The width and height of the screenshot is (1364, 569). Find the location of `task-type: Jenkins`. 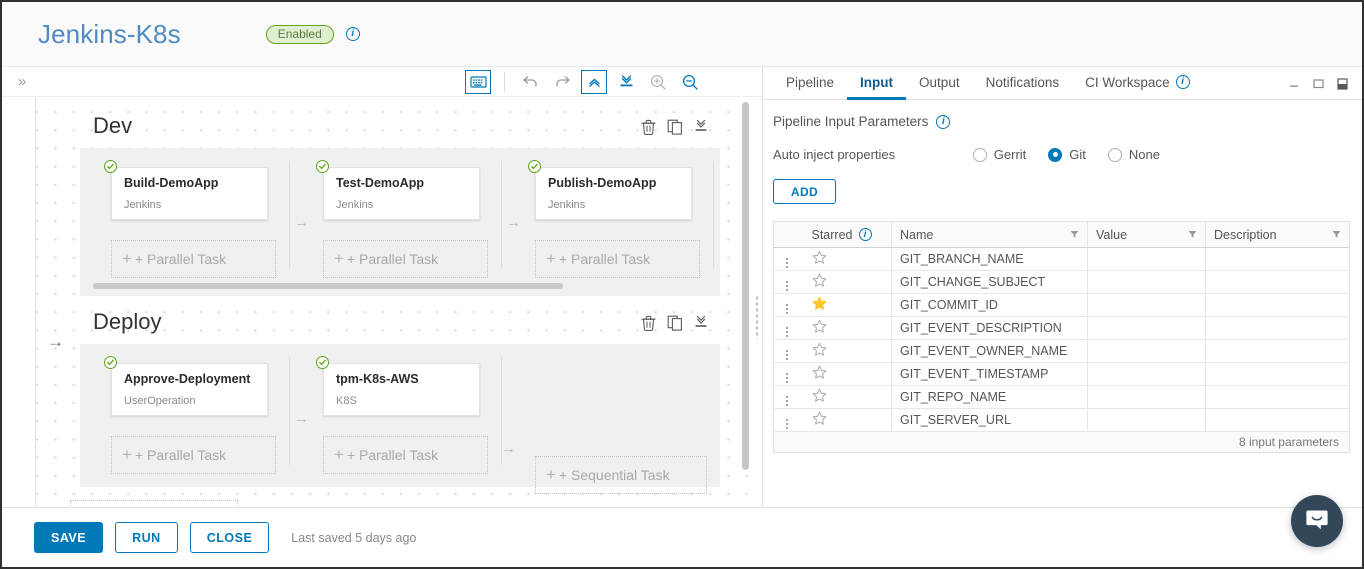

task-type: Jenkins is located at coordinates (355, 205).